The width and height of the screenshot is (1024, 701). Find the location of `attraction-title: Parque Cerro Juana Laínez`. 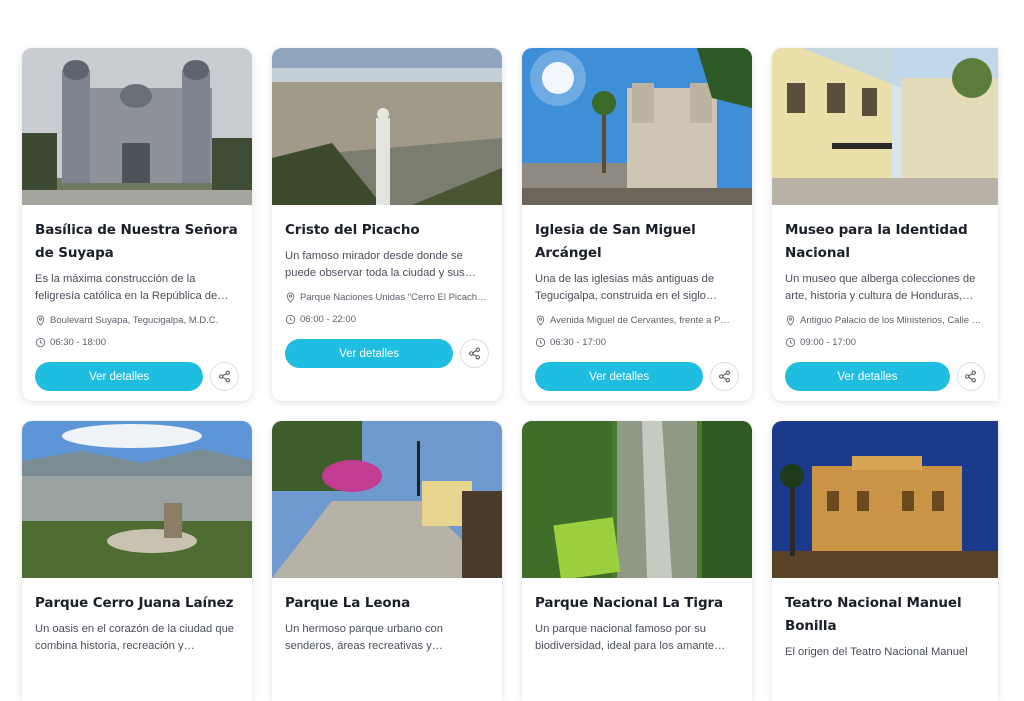

attraction-title: Parque Cerro Juana Laínez is located at coordinates (134, 603).